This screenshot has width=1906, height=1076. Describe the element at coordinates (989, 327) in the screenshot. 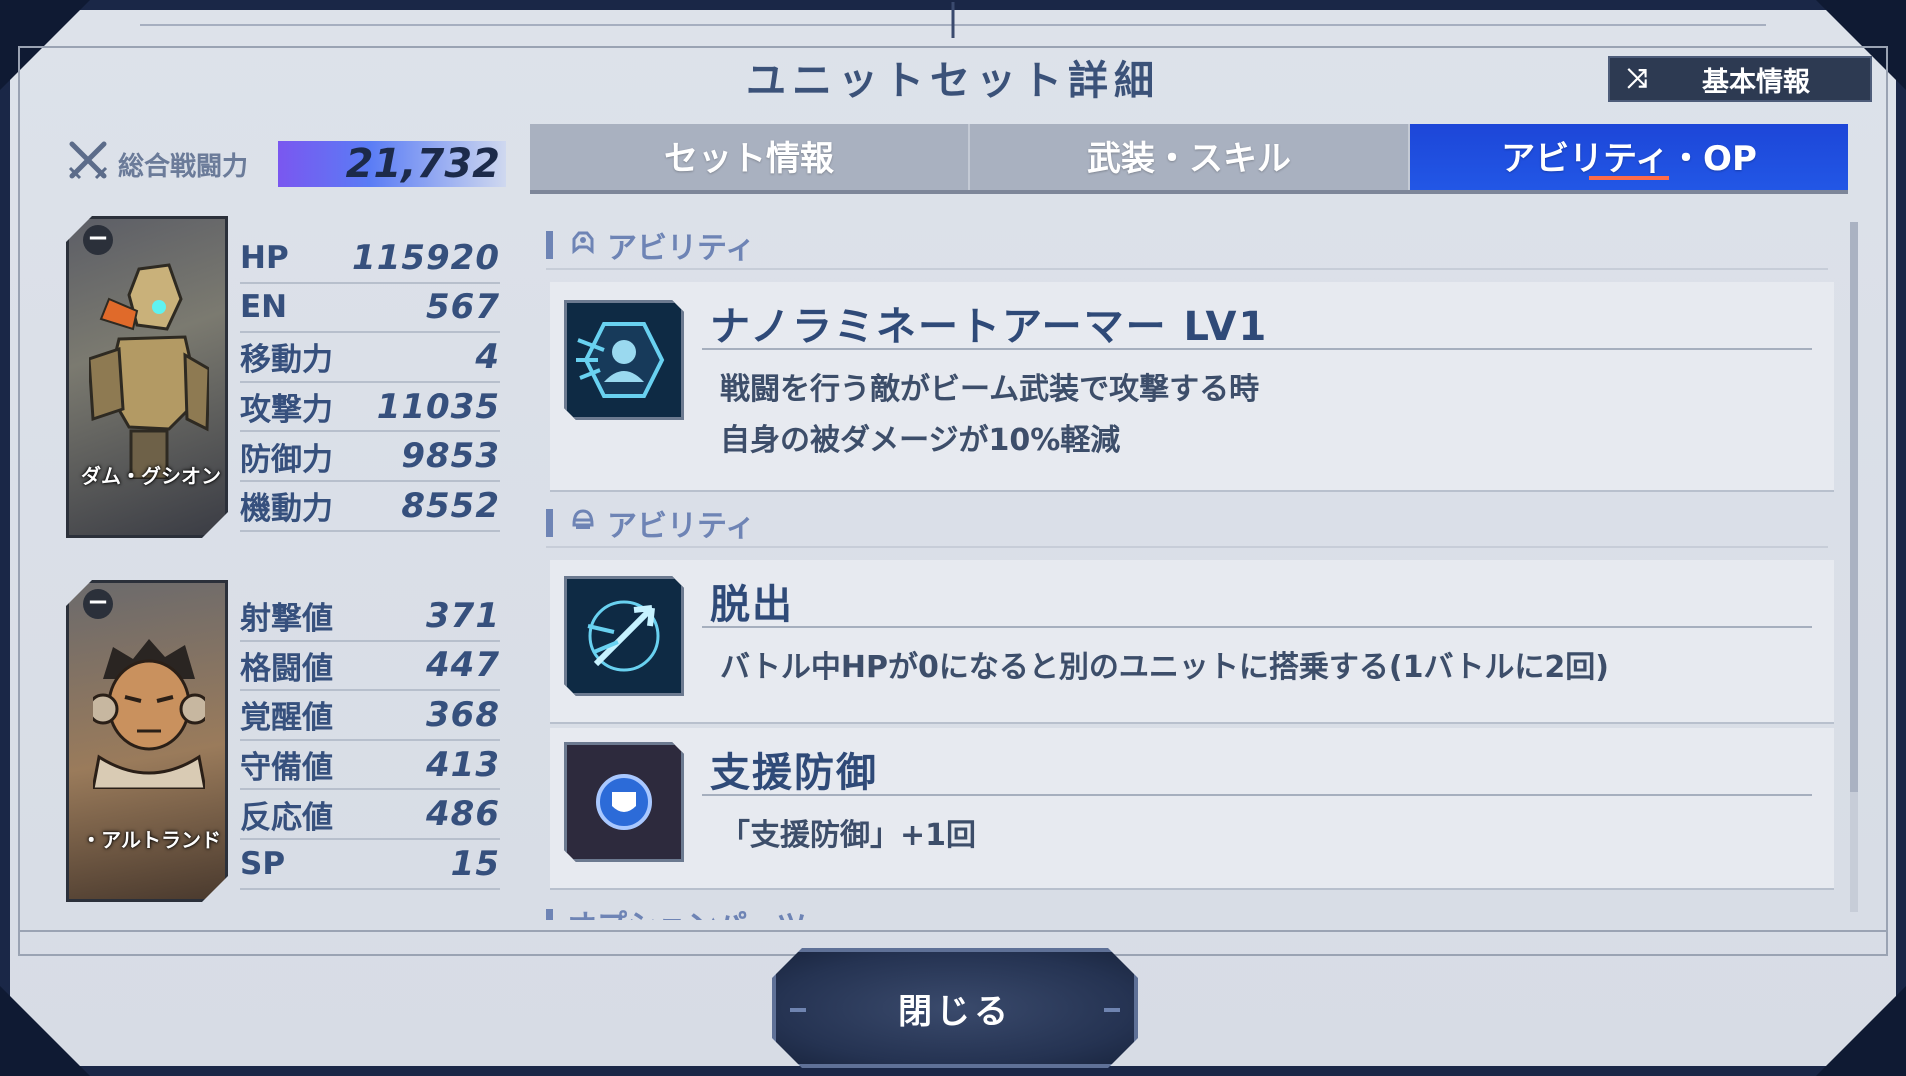

I see `ability-title: ナノラミネートアーマー LV1` at that location.